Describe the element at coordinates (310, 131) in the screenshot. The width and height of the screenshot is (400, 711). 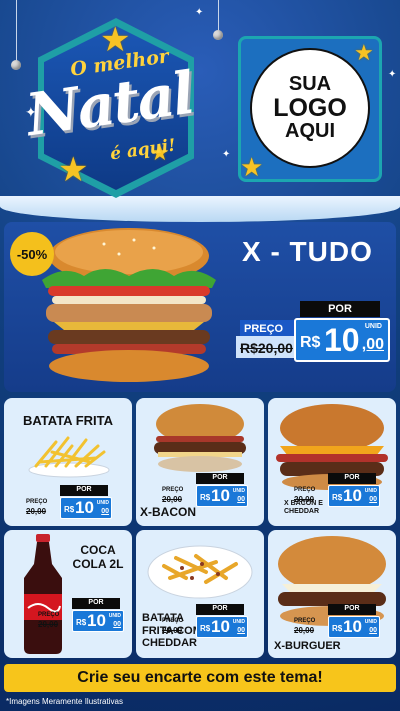
I see `logo-text-line3: AQUI` at that location.